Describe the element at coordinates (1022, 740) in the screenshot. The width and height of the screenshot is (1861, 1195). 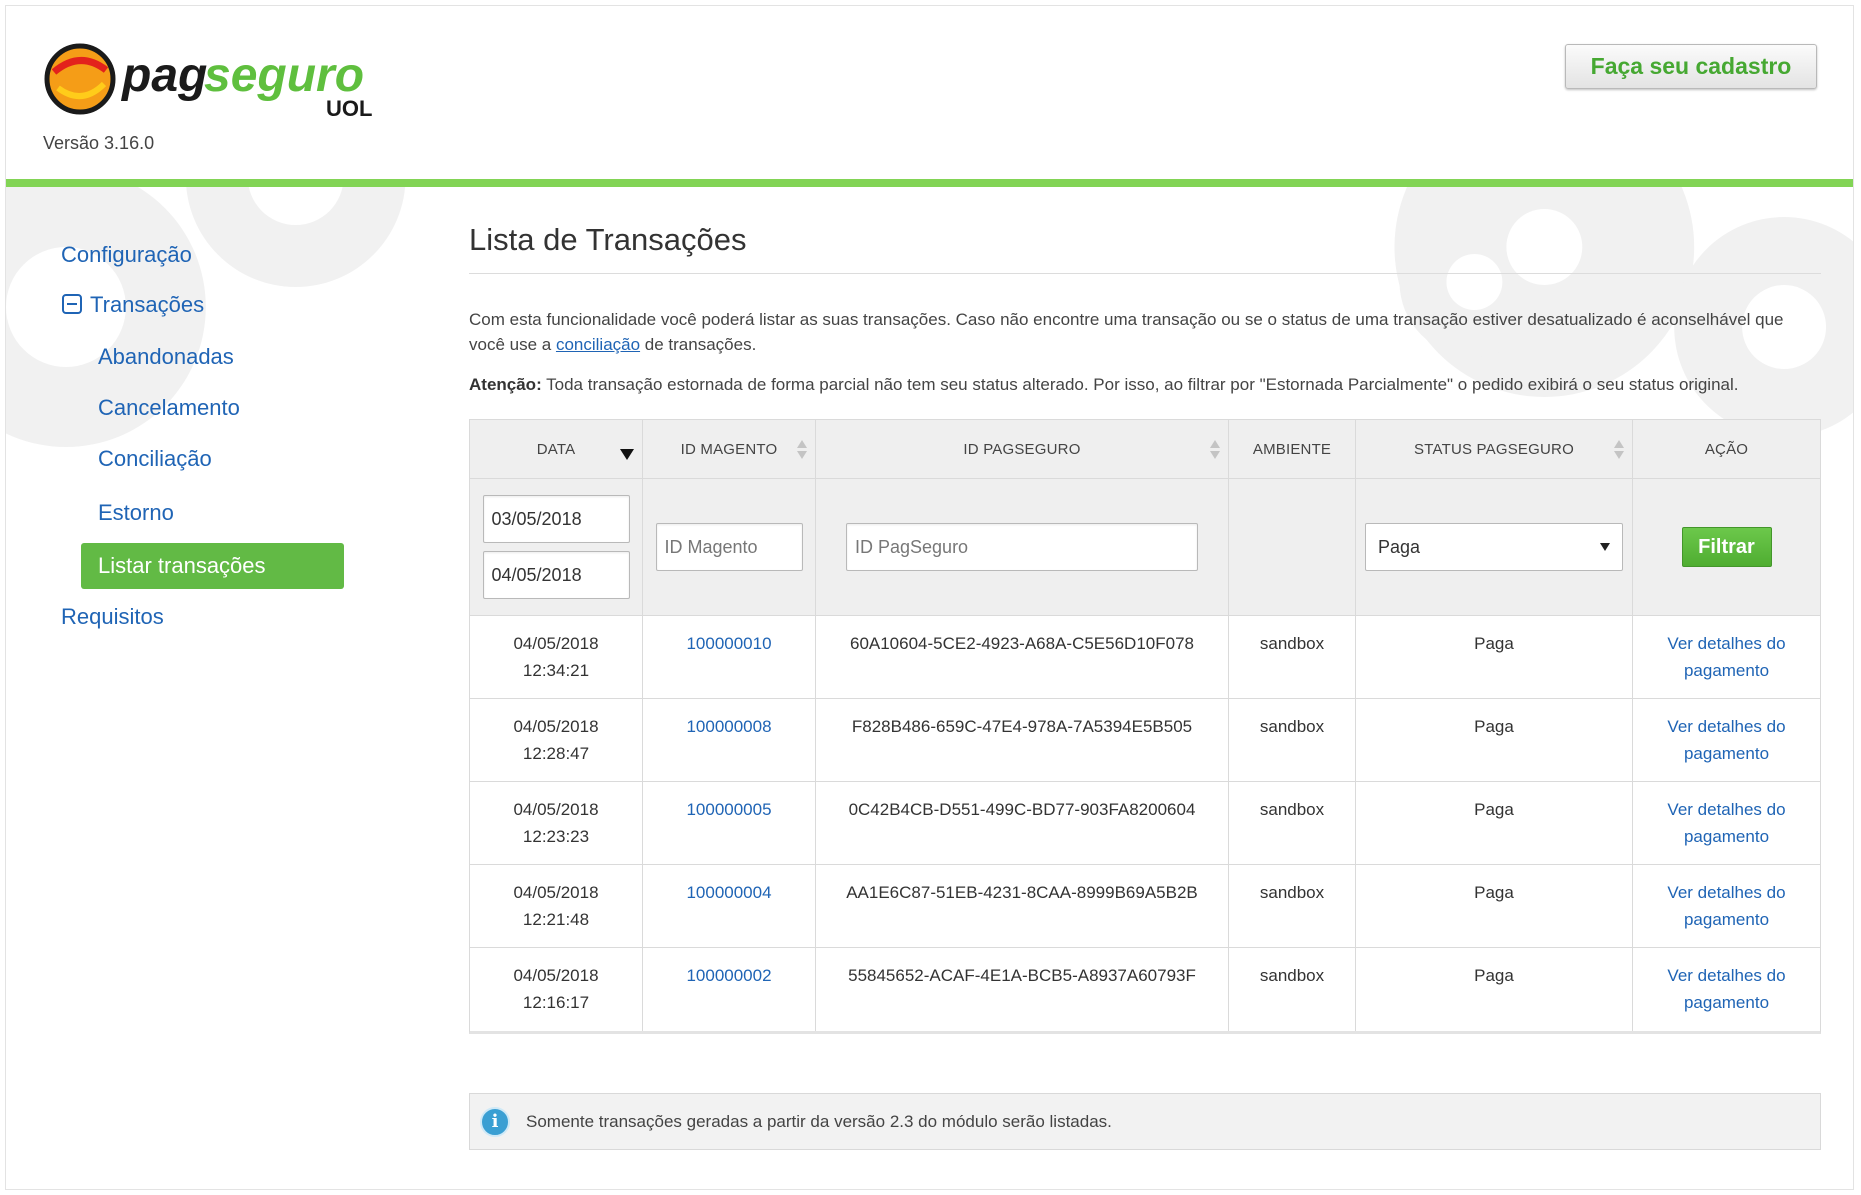
I see `cell-pagseguro-id: F828B486-659C-47E4-978A-7A5394E5B505` at that location.